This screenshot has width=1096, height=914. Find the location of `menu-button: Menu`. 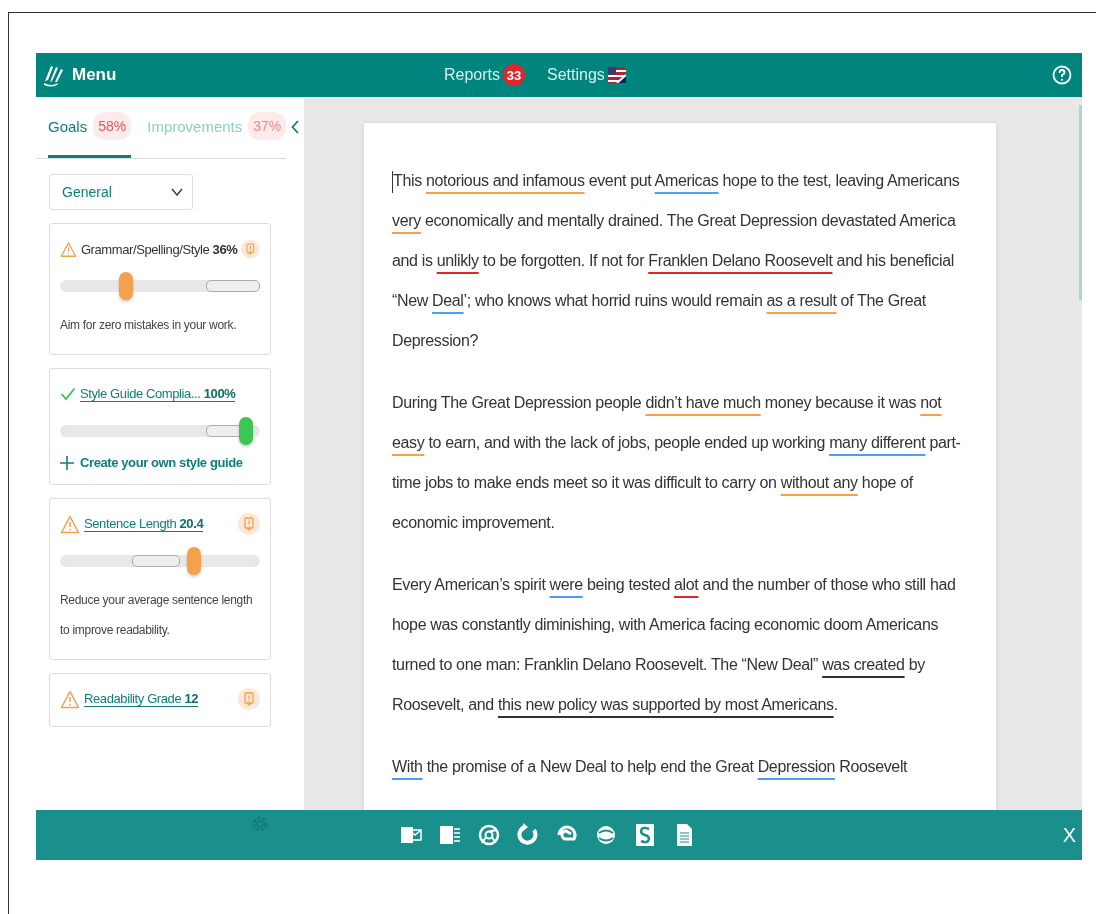

menu-button: Menu is located at coordinates (94, 75).